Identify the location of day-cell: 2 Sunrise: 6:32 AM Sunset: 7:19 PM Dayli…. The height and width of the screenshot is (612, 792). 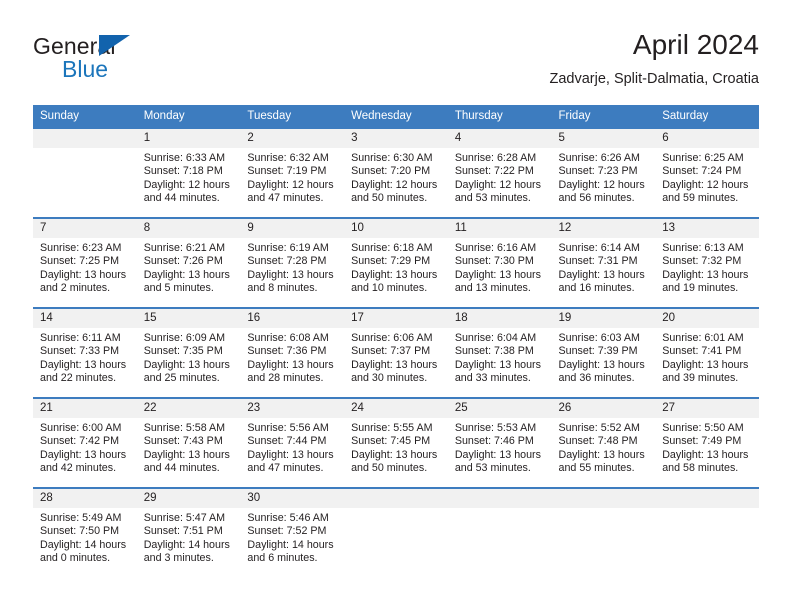
(292, 172).